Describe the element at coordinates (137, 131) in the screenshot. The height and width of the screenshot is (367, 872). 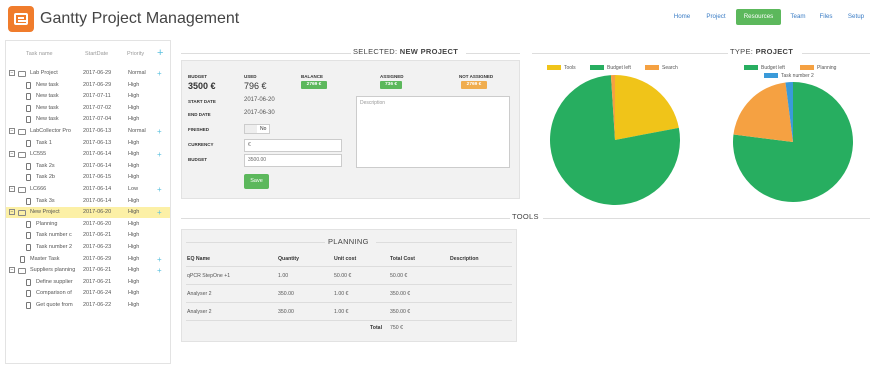
I see `task-priority: Normal` at that location.